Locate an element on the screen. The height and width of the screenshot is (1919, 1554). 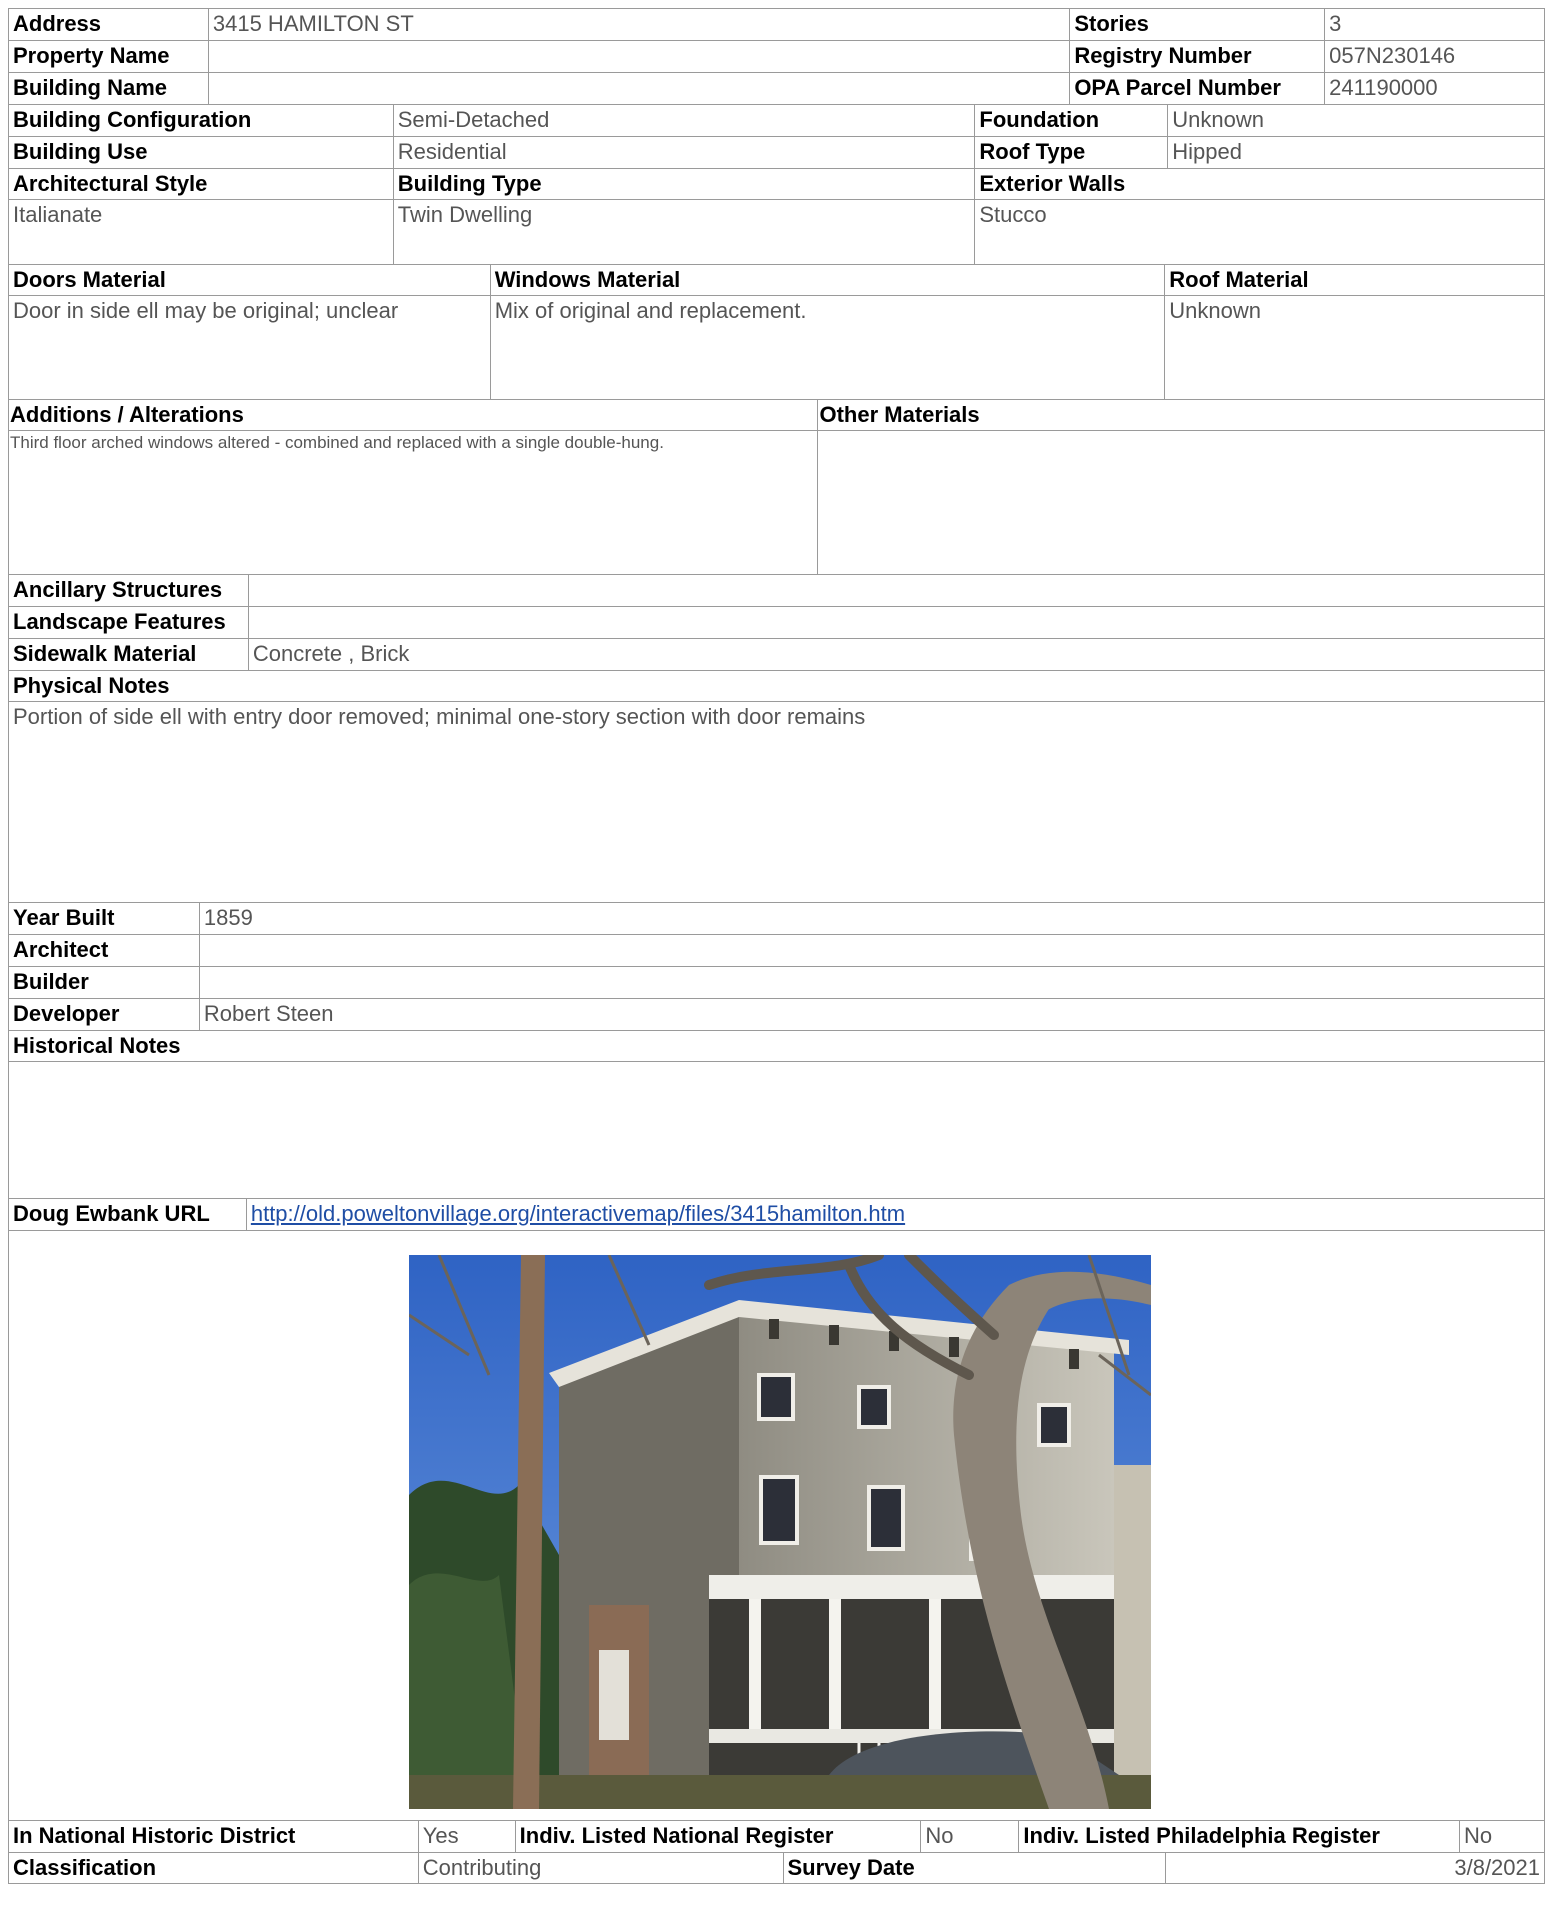
ancillary-row: Ancillary Structures is located at coordinates (776, 590).